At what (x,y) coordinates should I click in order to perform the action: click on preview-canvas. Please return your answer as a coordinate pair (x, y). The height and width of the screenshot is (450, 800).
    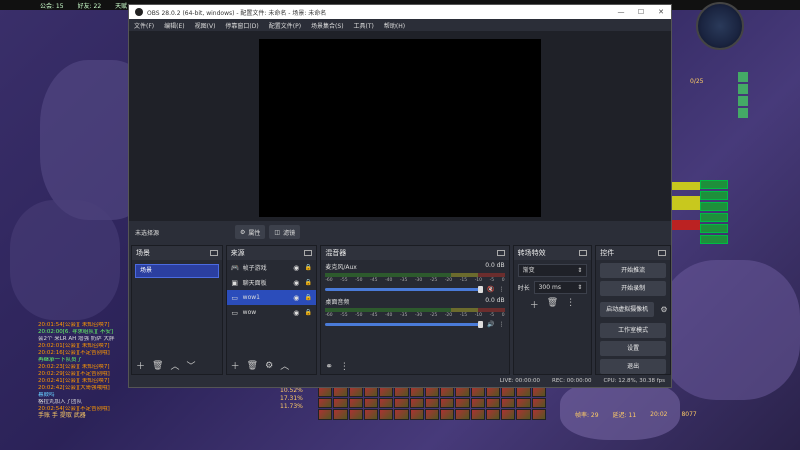
    Looking at the image, I should click on (400, 128).